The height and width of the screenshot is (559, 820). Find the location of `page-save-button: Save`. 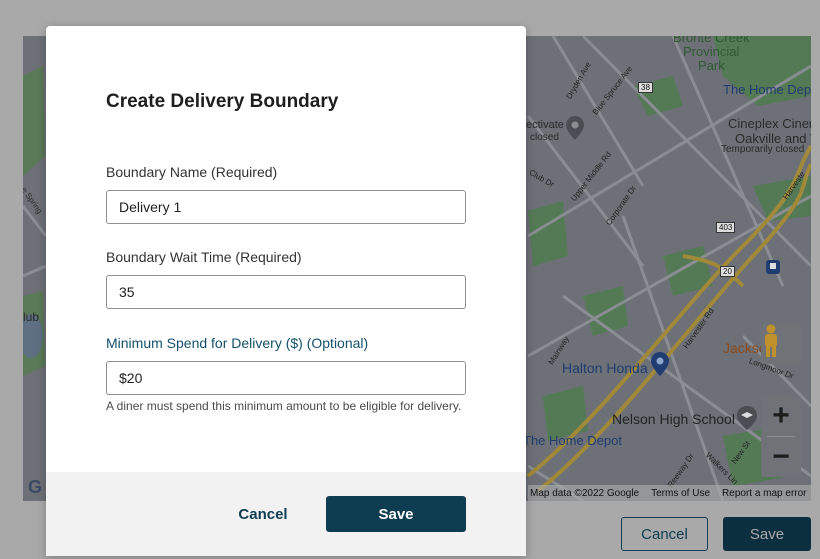

page-save-button: Save is located at coordinates (767, 534).